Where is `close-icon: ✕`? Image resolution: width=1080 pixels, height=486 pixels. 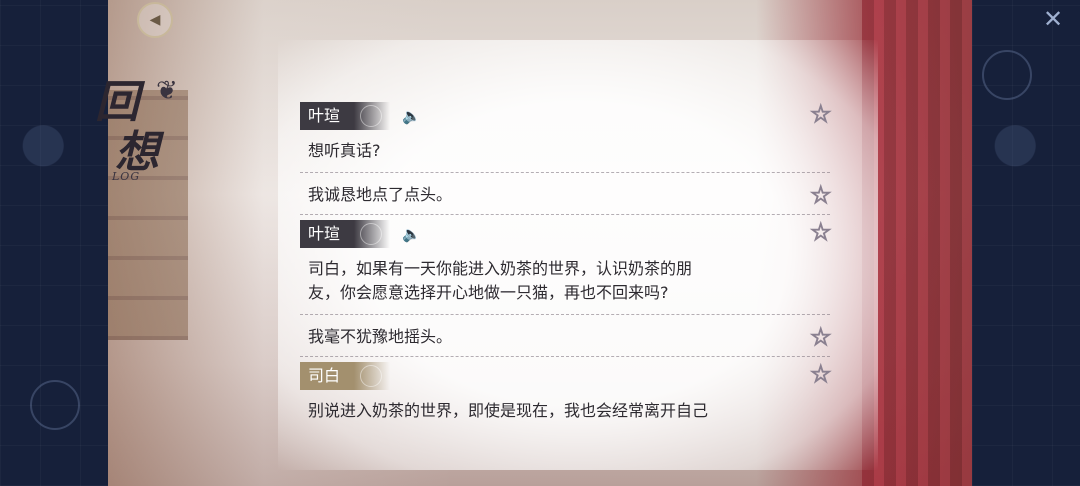 close-icon: ✕ is located at coordinates (1053, 19).